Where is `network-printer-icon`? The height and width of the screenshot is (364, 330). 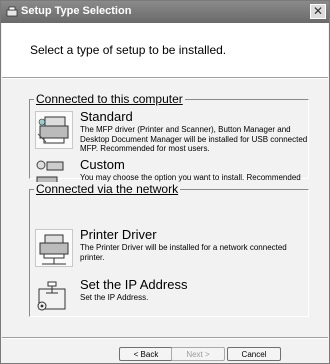 network-printer-icon is located at coordinates (54, 248).